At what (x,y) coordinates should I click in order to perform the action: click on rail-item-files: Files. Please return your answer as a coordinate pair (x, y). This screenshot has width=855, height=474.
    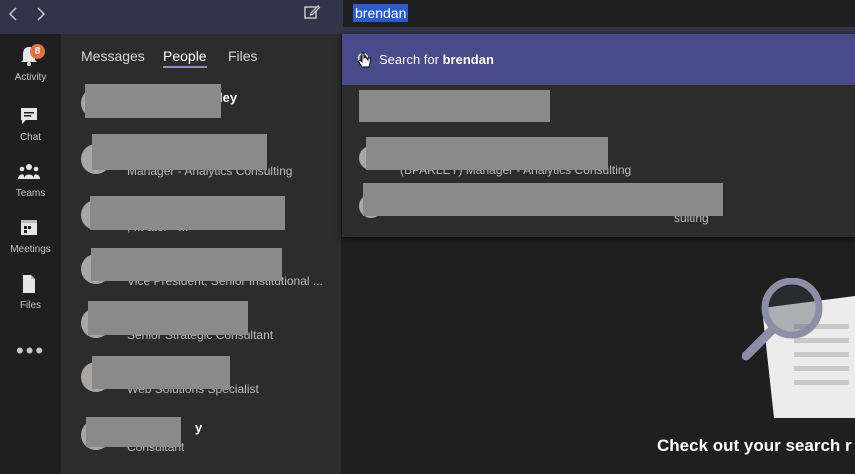
    Looking at the image, I should click on (30, 292).